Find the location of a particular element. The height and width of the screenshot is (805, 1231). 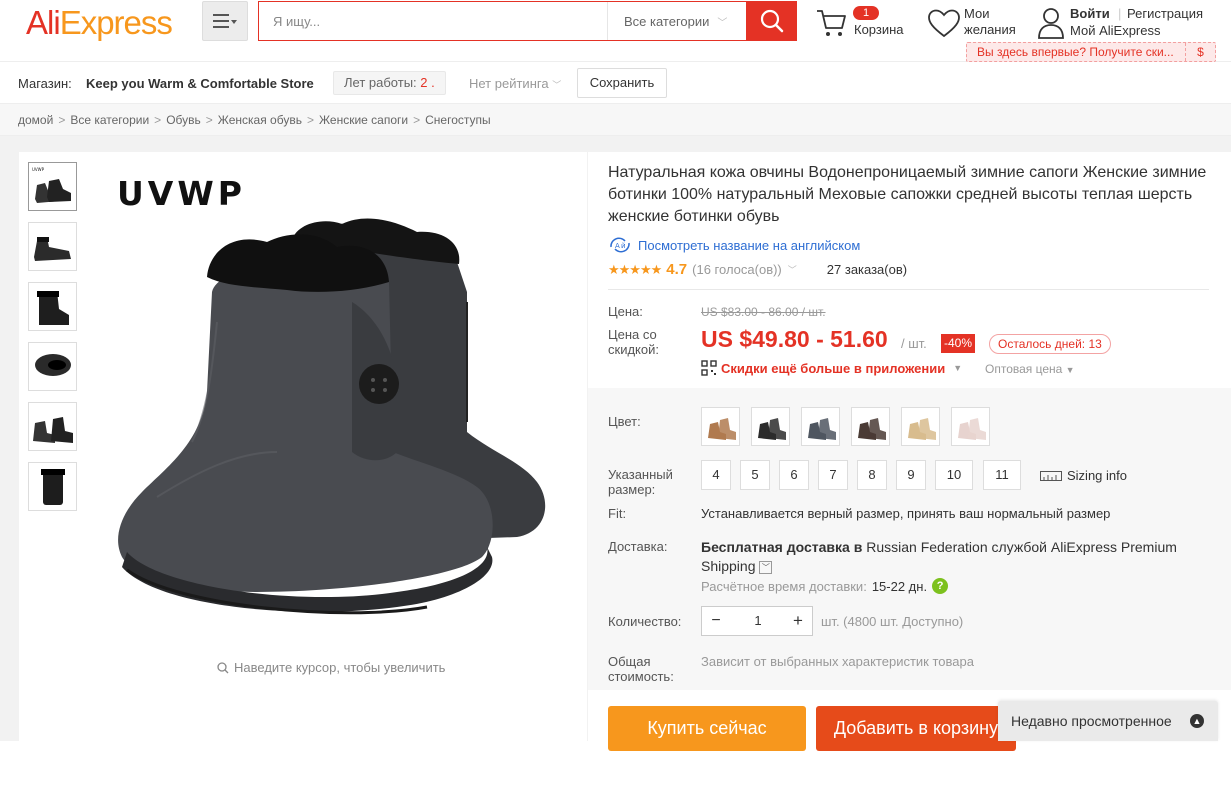

logo-express: Express is located at coordinates (116, 22).